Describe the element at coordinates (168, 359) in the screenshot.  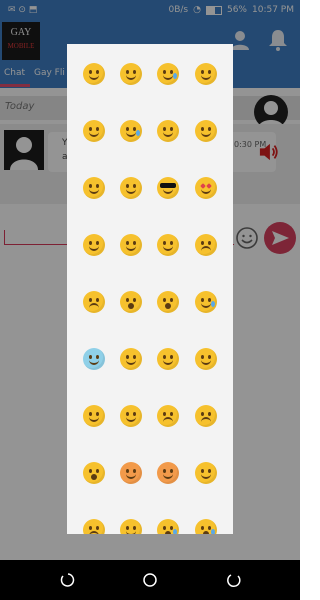
I see `emoji-relieved` at that location.